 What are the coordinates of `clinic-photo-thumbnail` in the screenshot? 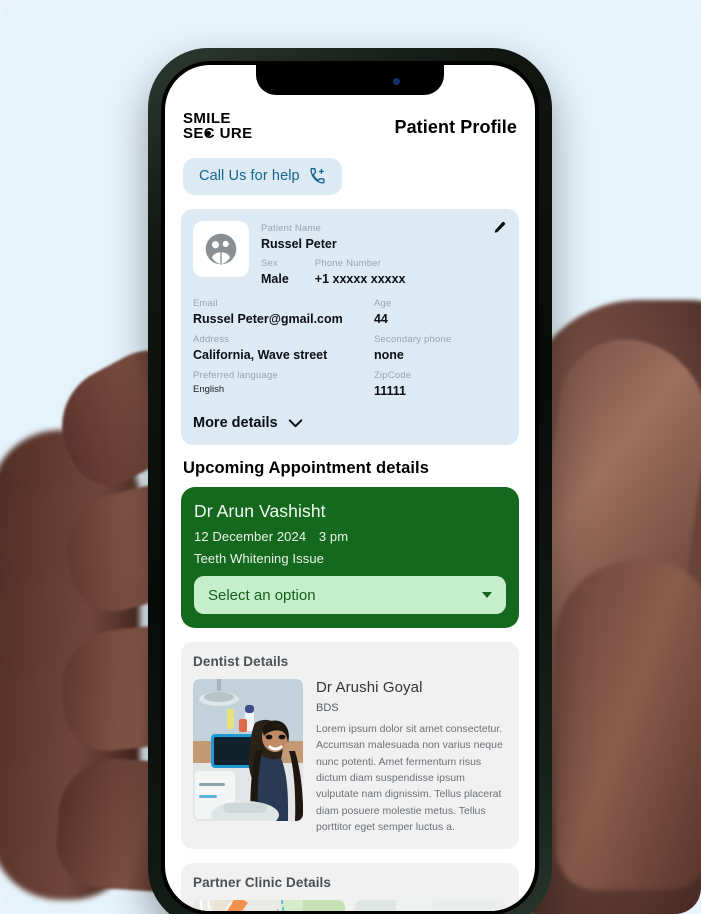 It's located at (431, 905).